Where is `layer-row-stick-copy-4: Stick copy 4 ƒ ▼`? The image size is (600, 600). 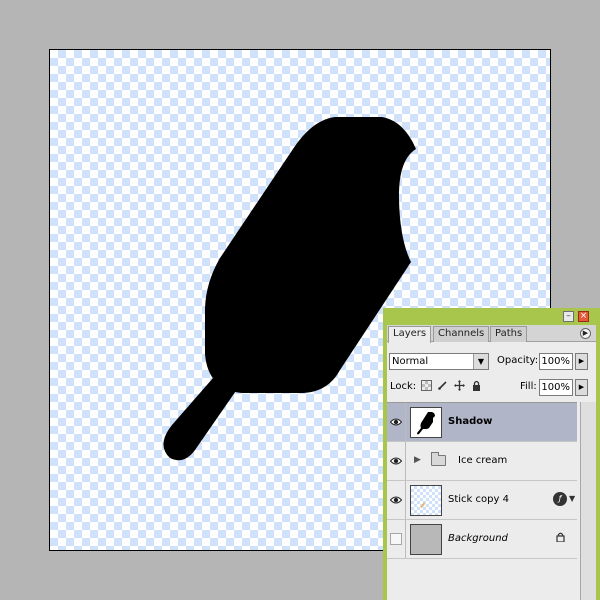 layer-row-stick-copy-4: Stick copy 4 ƒ ▼ is located at coordinates (482, 500).